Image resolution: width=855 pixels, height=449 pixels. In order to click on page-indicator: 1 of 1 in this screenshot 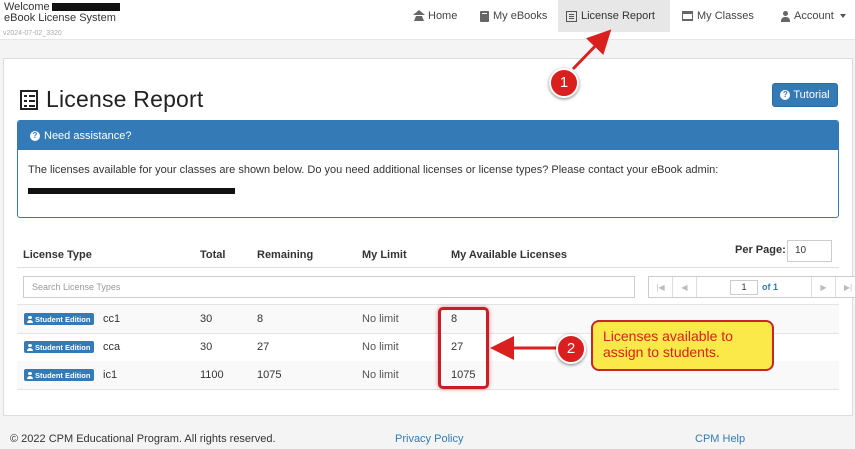, I will do `click(754, 287)`.